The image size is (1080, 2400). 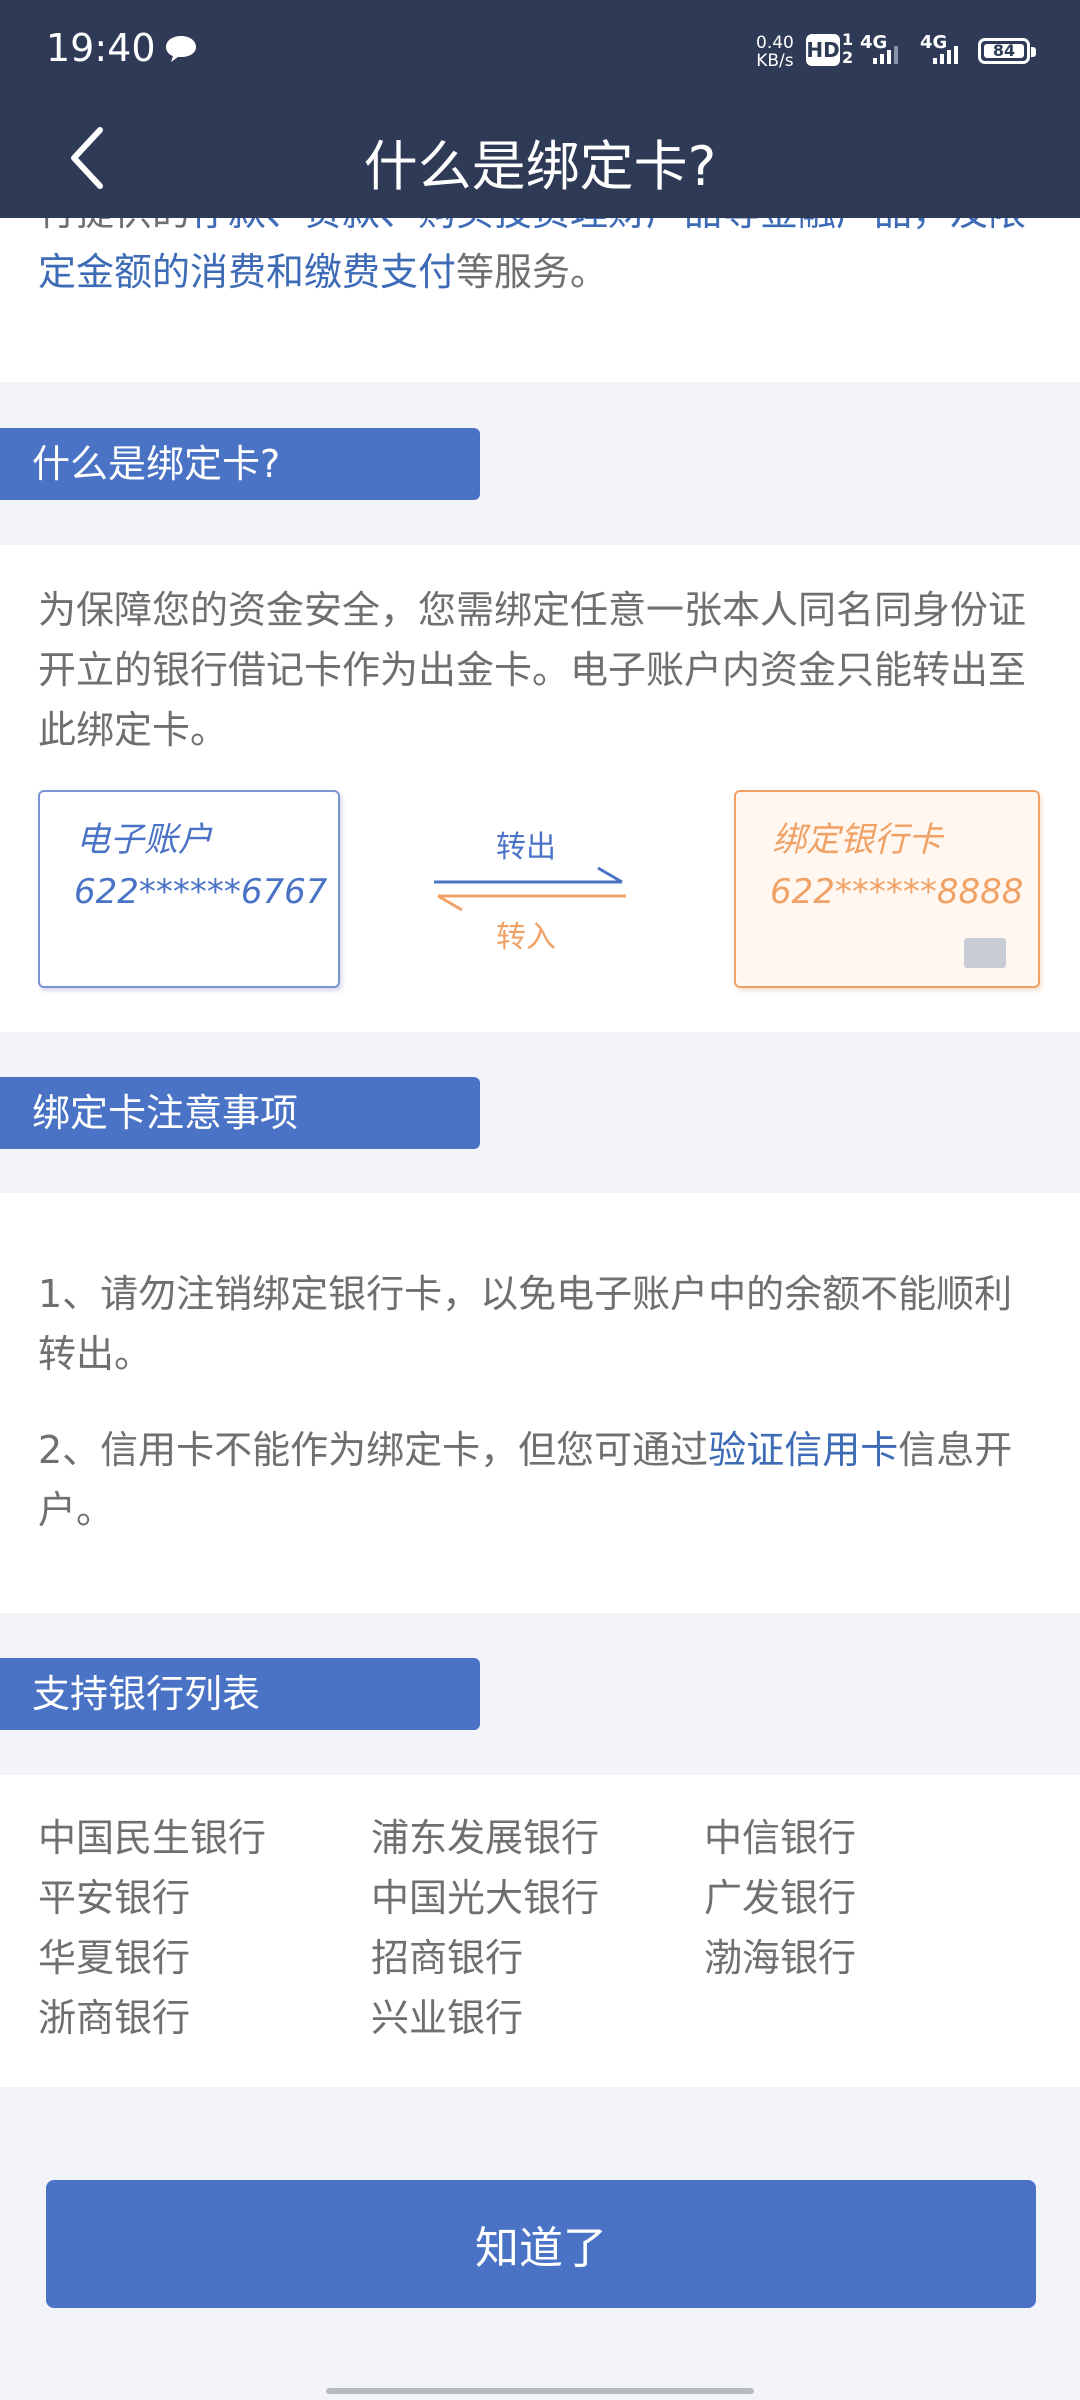 I want to click on section-heading-notes: 绑定卡注意事项, so click(x=240, y=1113).